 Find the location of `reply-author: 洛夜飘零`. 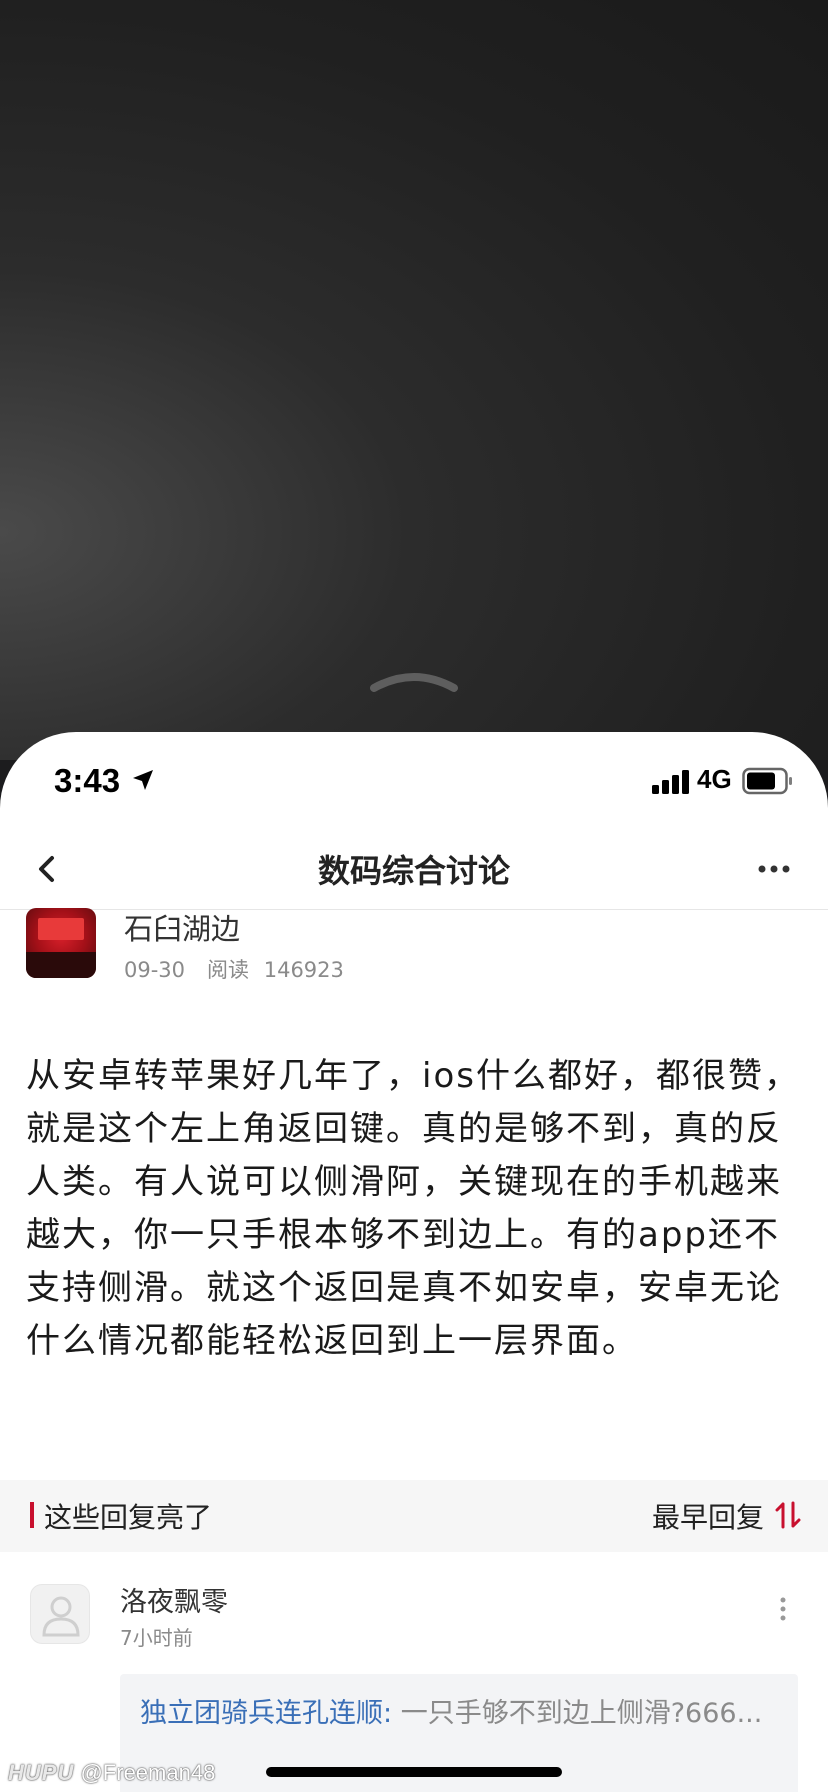

reply-author: 洛夜飘零 is located at coordinates (174, 1599).